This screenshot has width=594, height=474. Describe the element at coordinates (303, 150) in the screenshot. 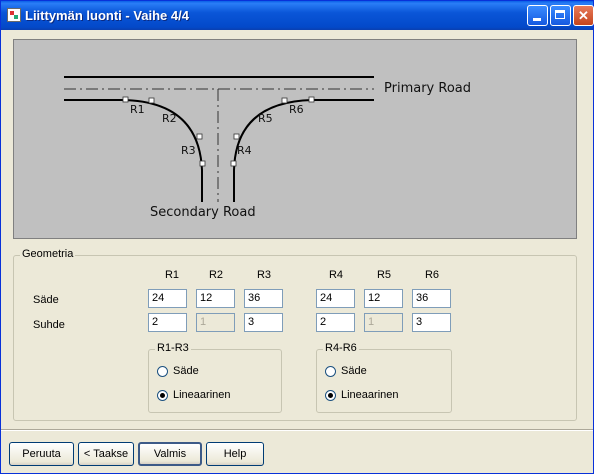

I see `right-curb-curve` at that location.